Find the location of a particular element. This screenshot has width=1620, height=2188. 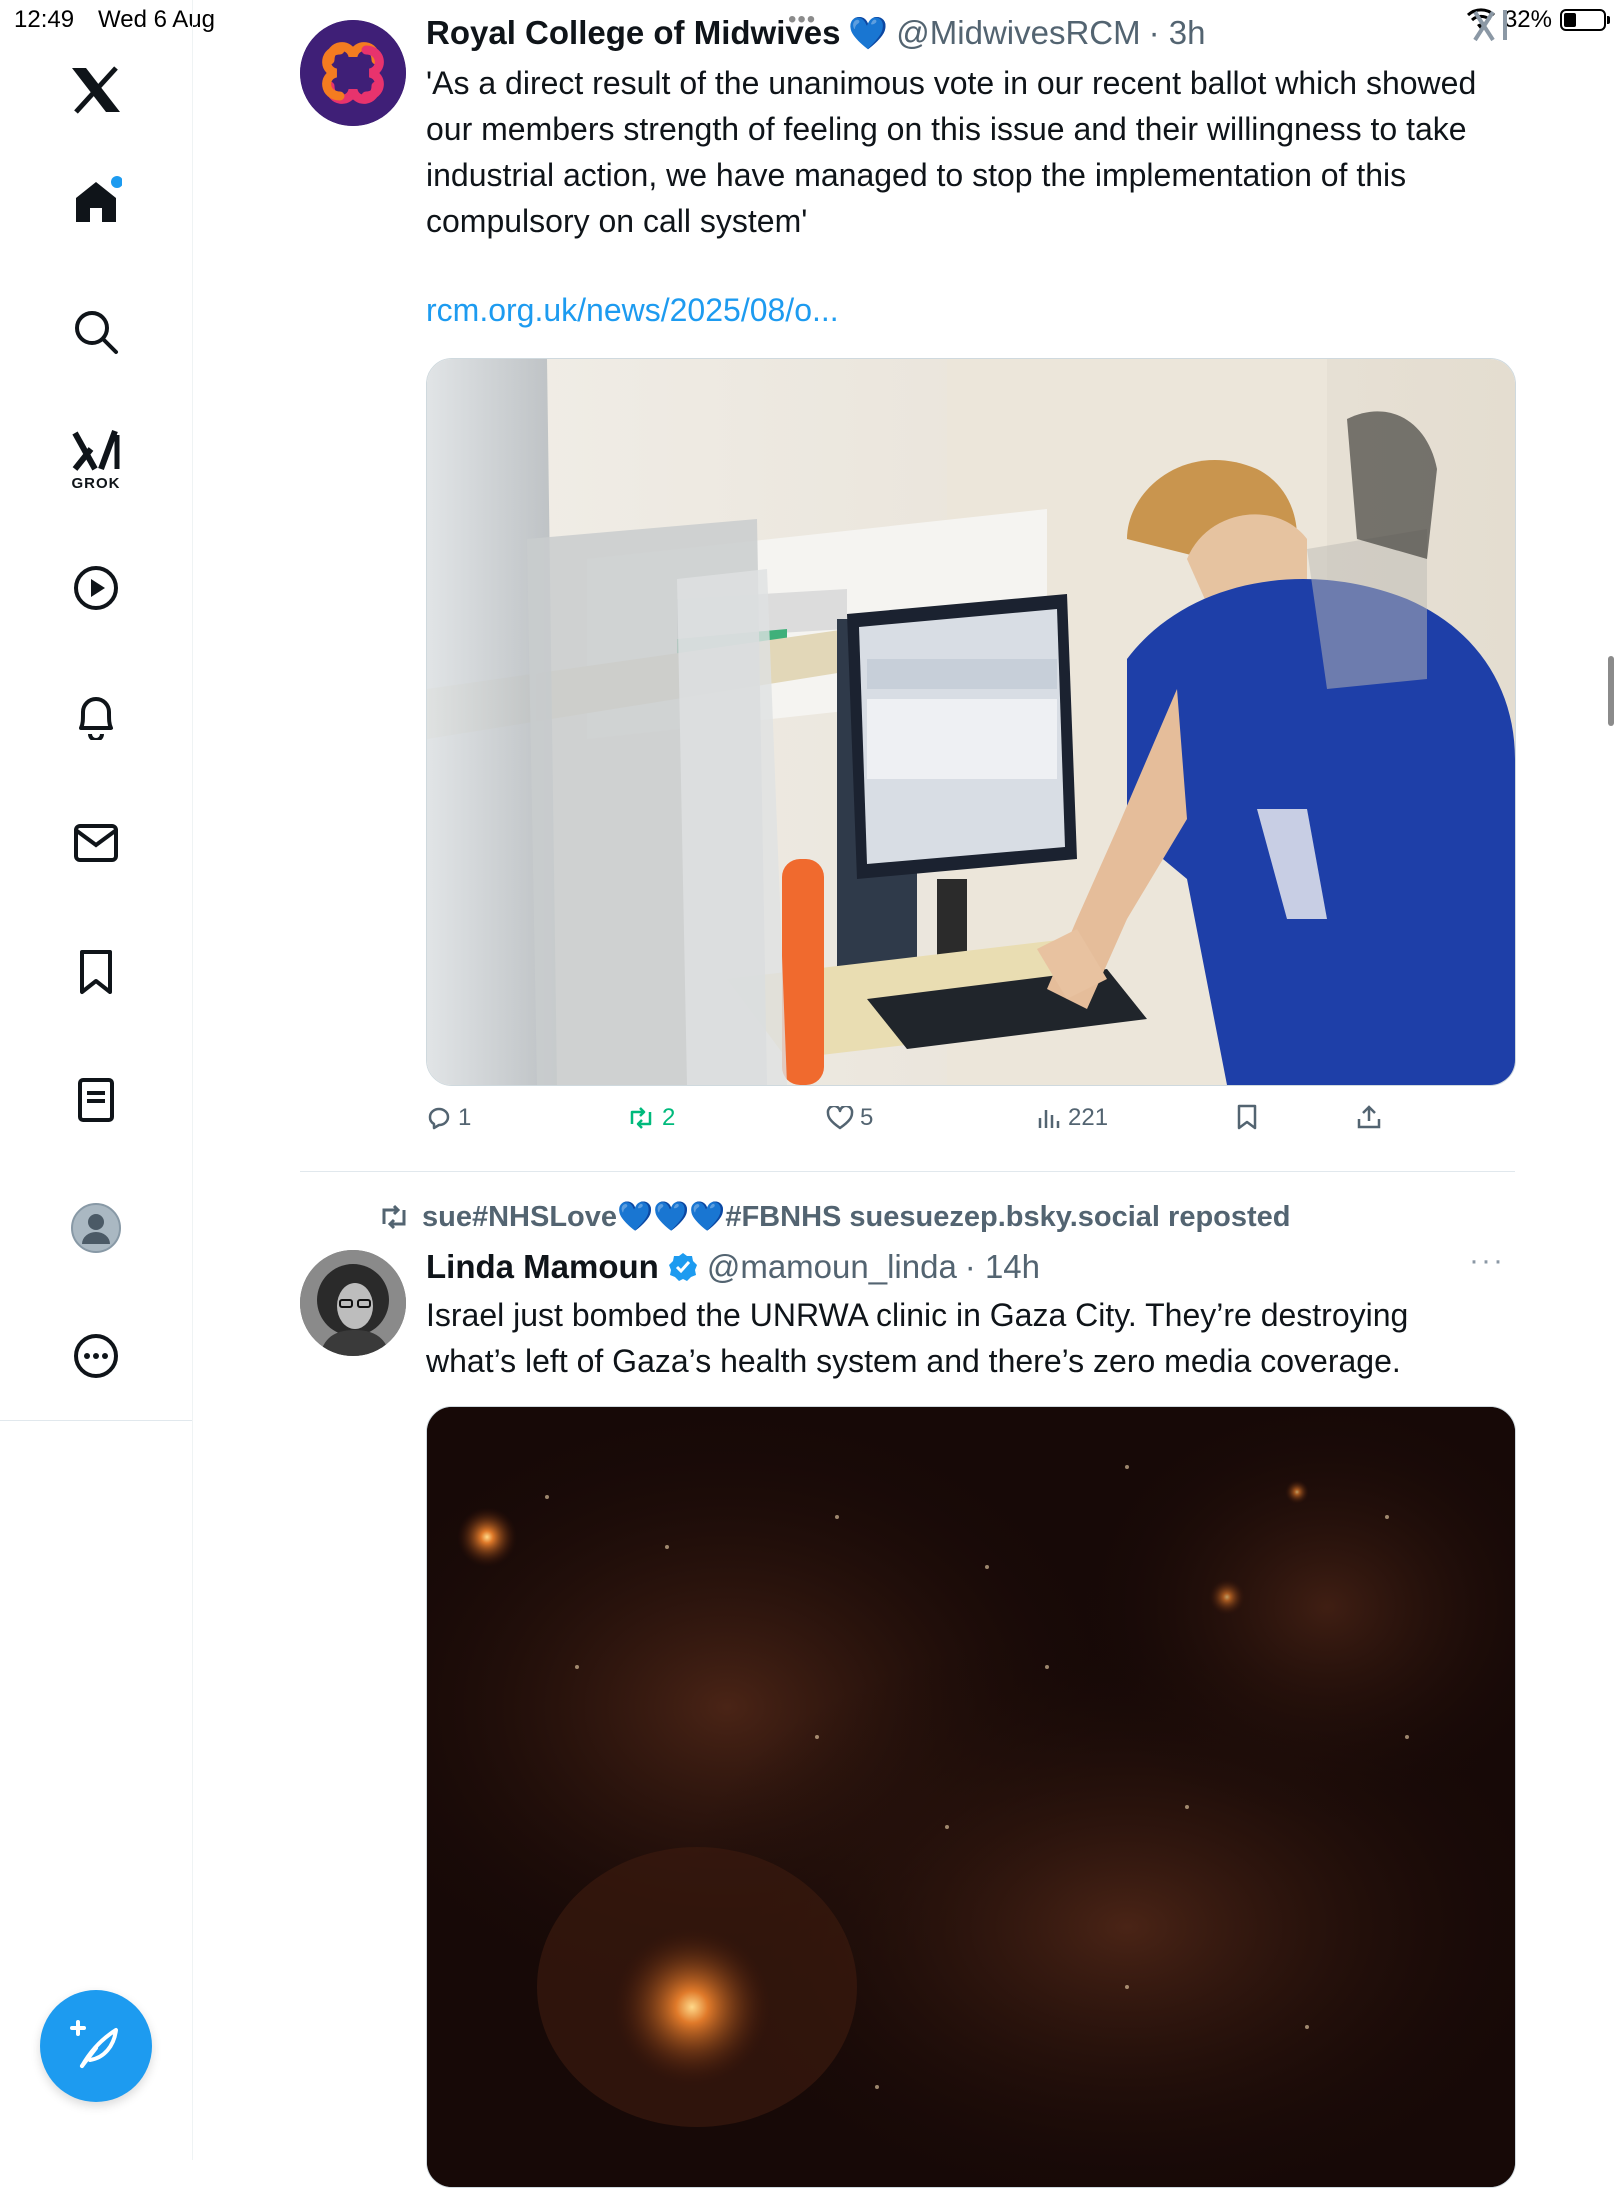

search-icon is located at coordinates (96, 332).